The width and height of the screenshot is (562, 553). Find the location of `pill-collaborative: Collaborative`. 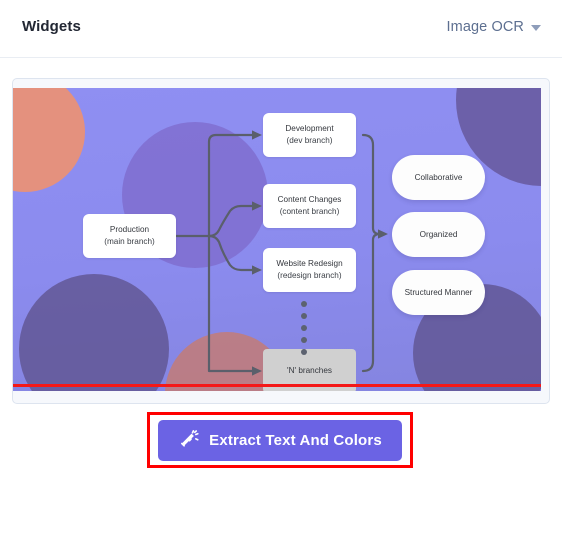

pill-collaborative: Collaborative is located at coordinates (438, 177).